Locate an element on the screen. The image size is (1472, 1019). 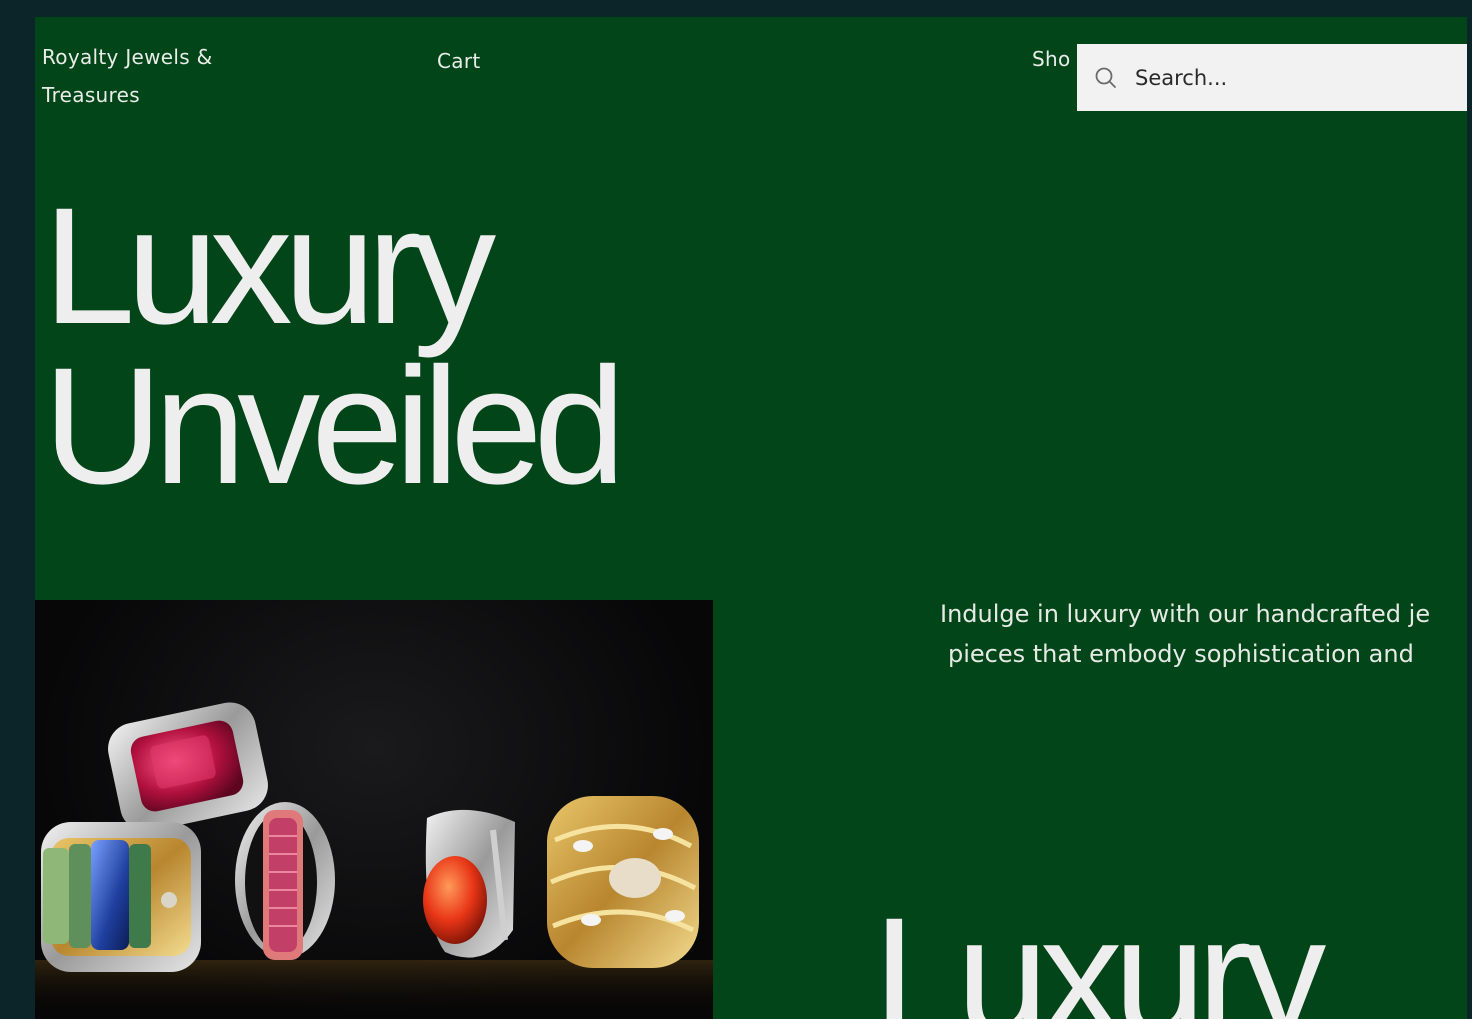
fire-opal-ring is located at coordinates (469, 883).